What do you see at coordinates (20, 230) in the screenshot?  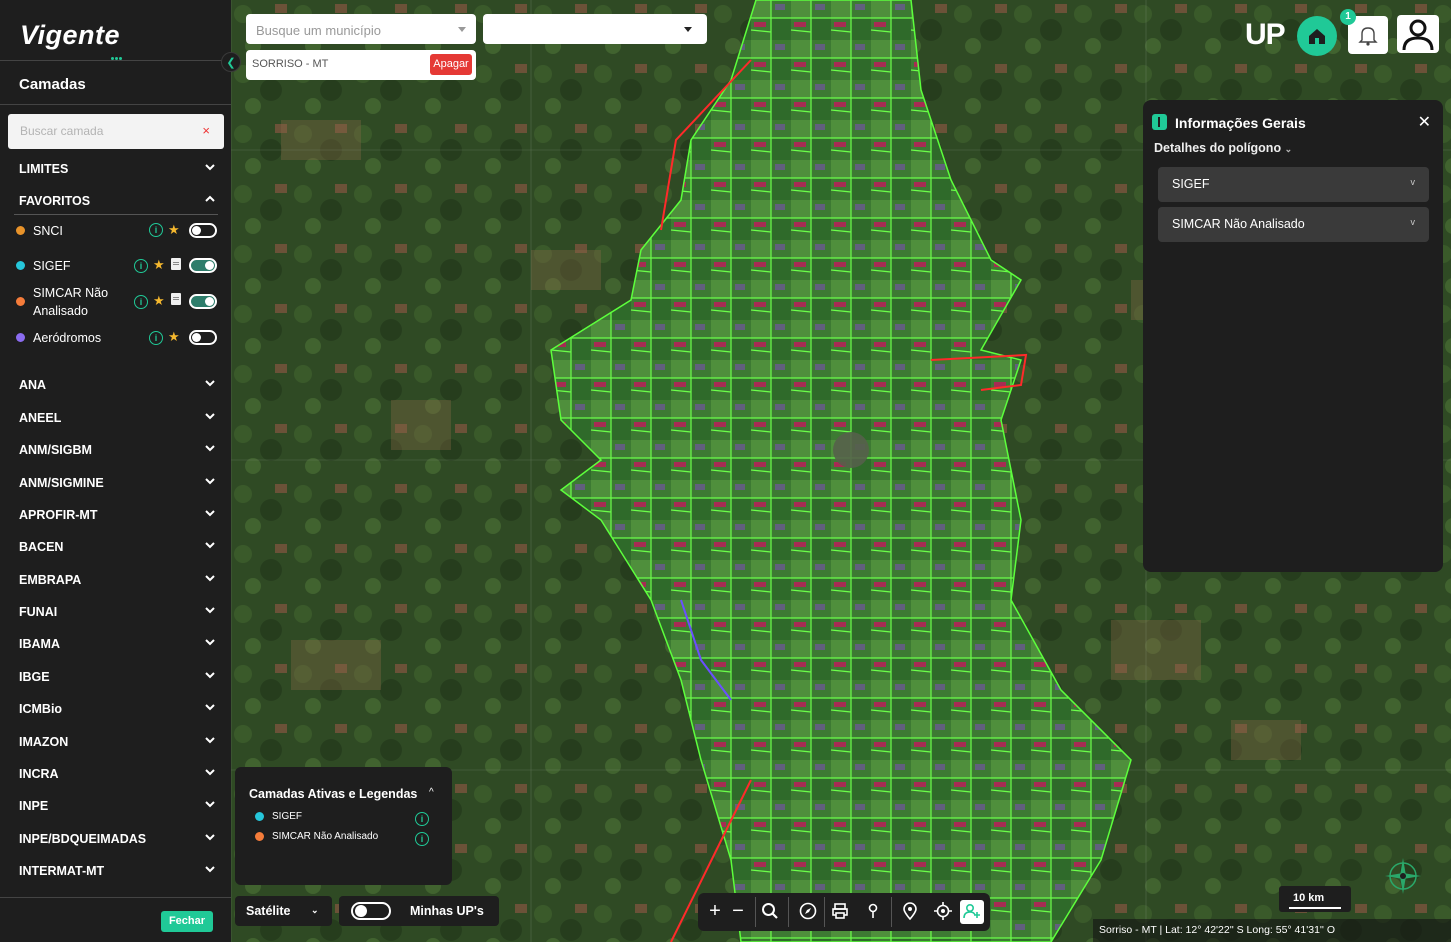 I see `layer-color-dot` at bounding box center [20, 230].